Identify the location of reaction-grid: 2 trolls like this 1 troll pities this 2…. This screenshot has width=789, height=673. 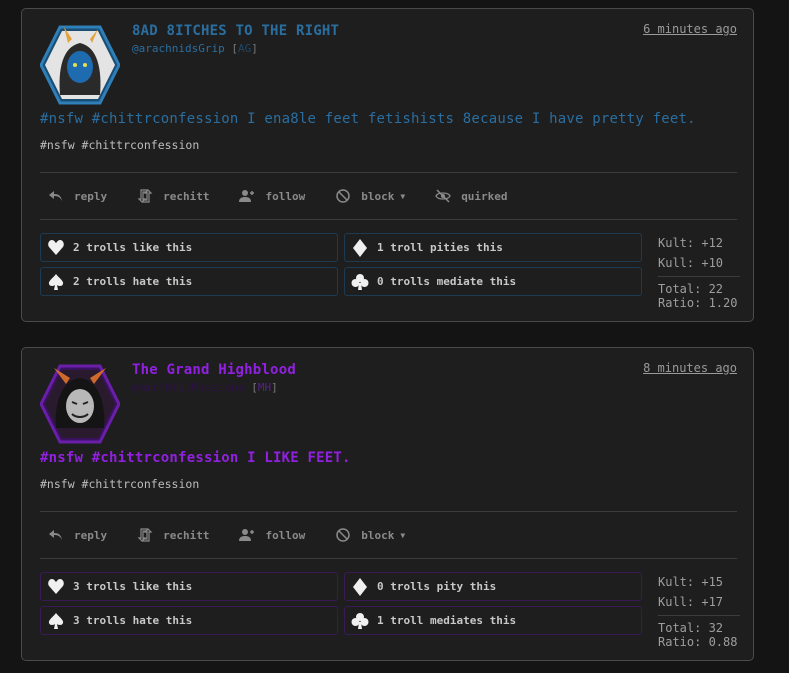
(341, 265).